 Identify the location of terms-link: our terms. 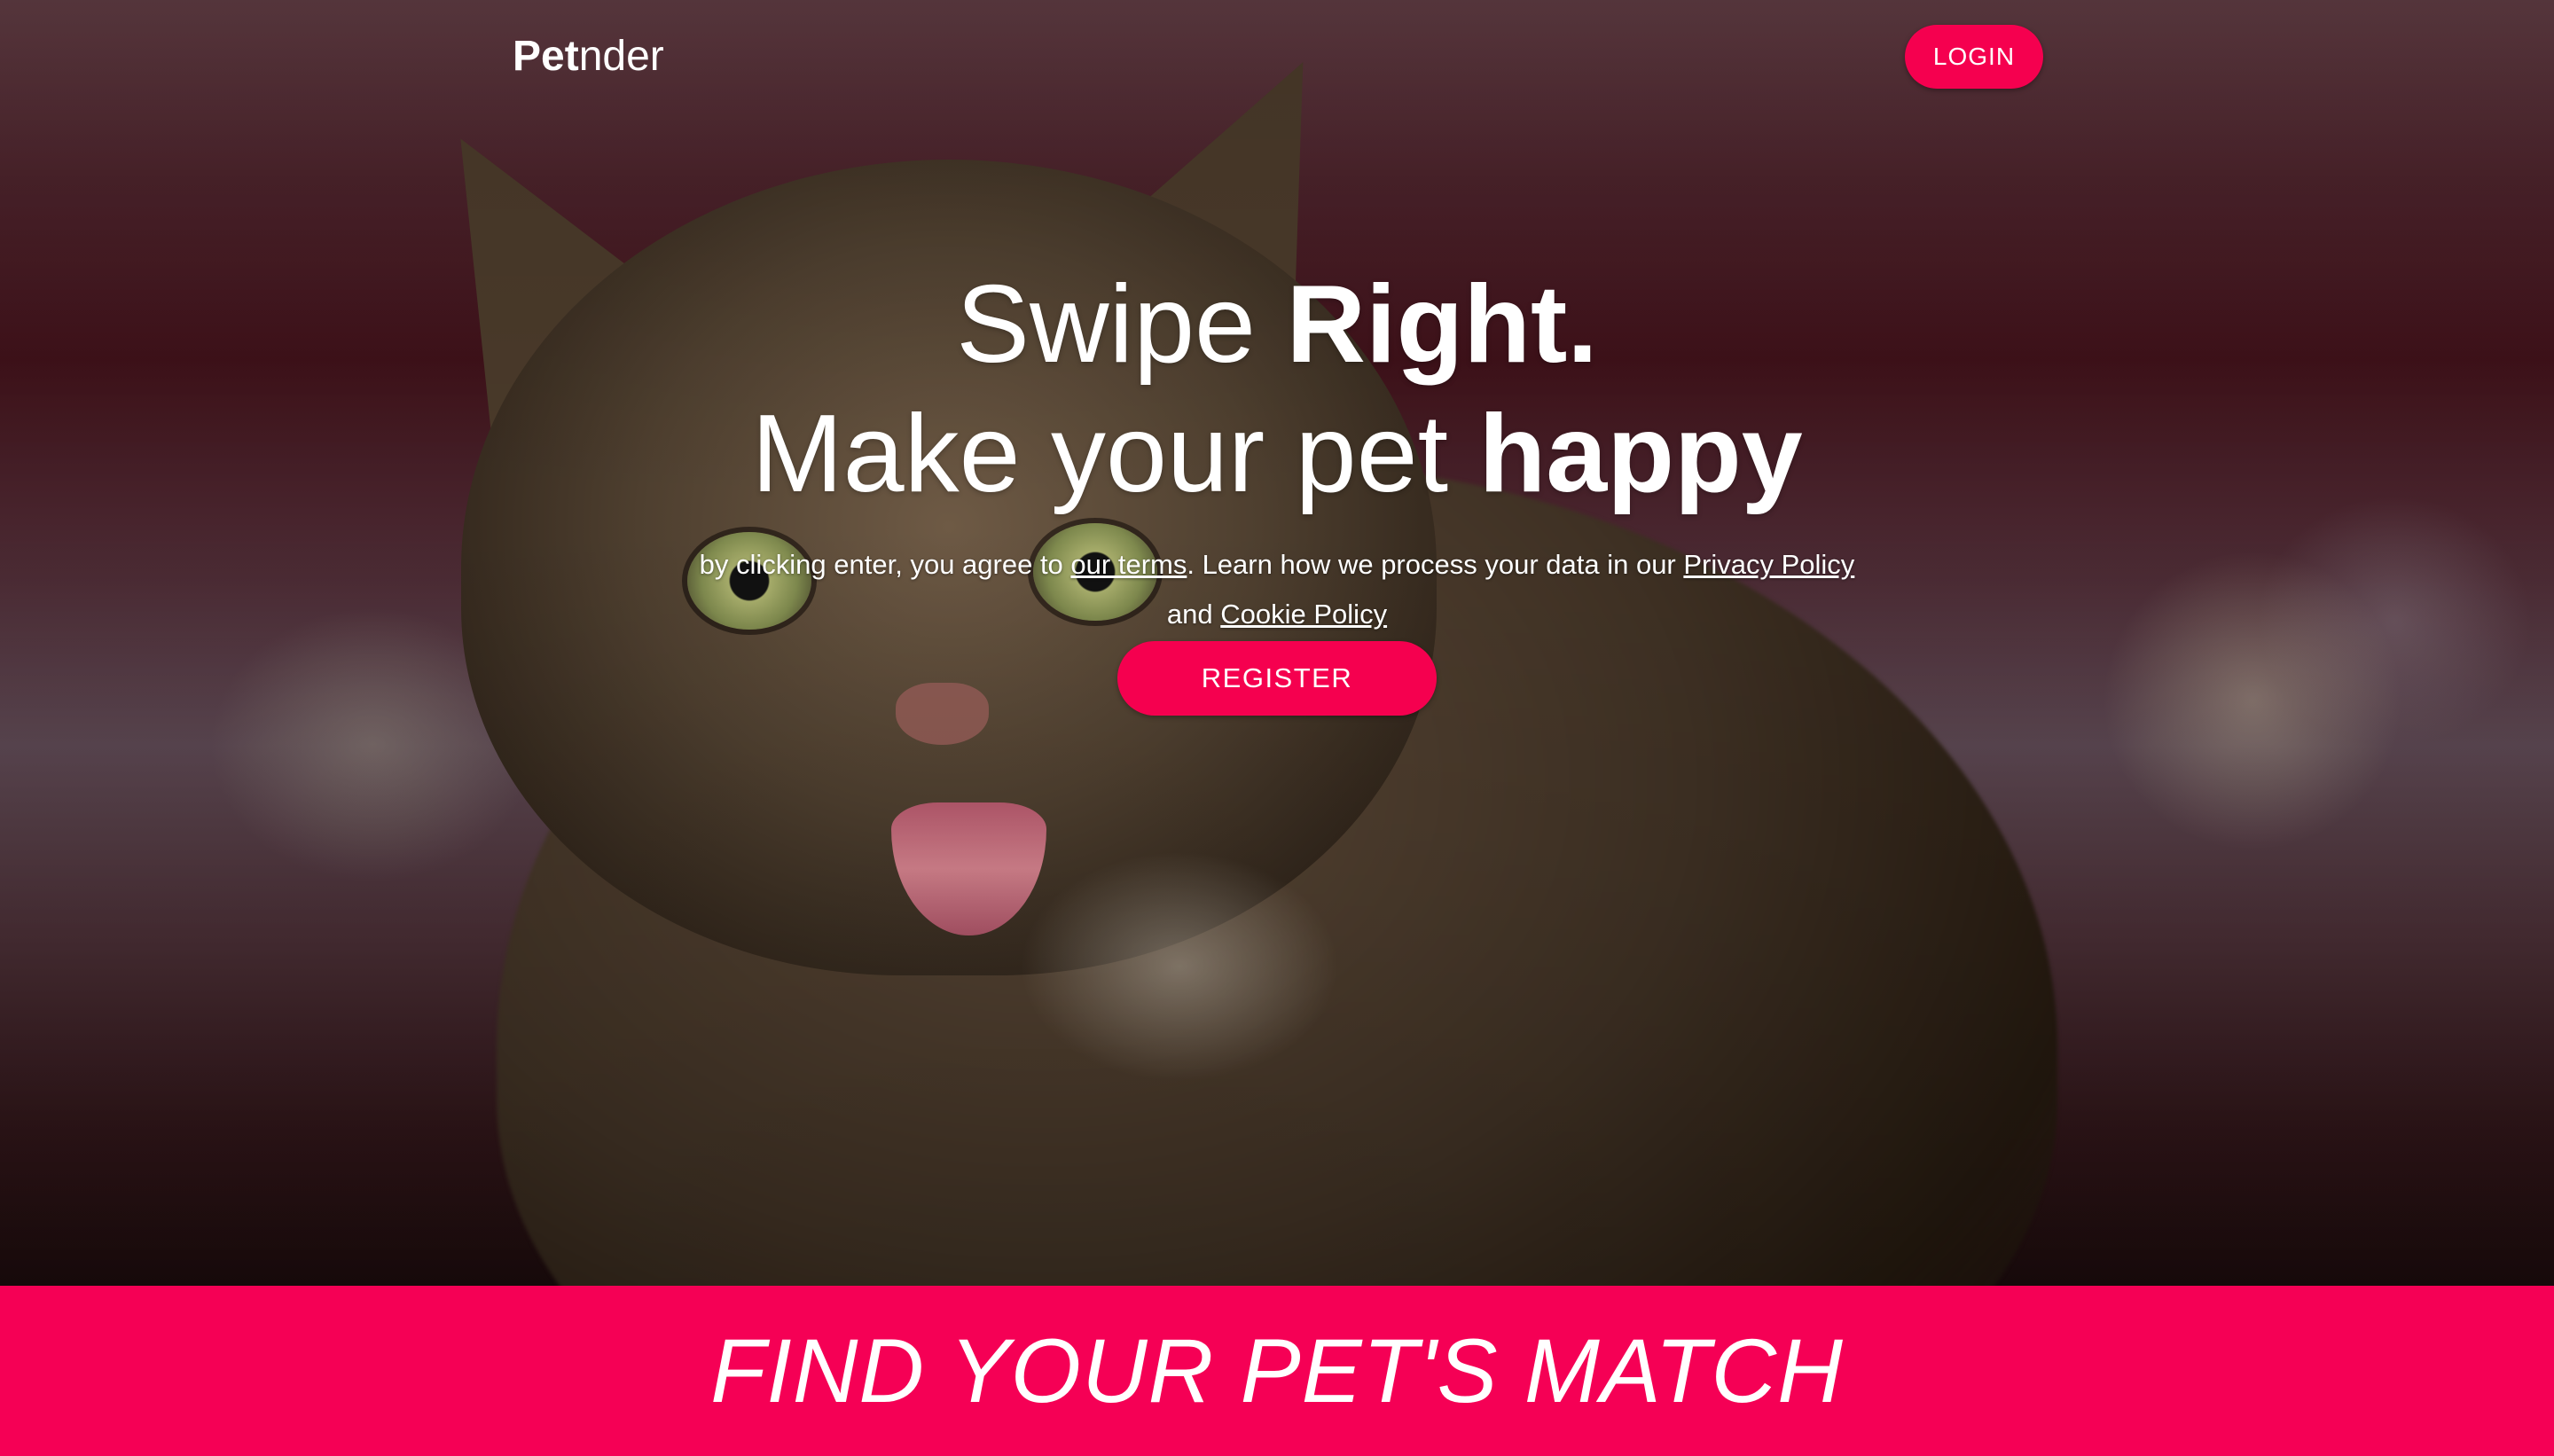
(1128, 564).